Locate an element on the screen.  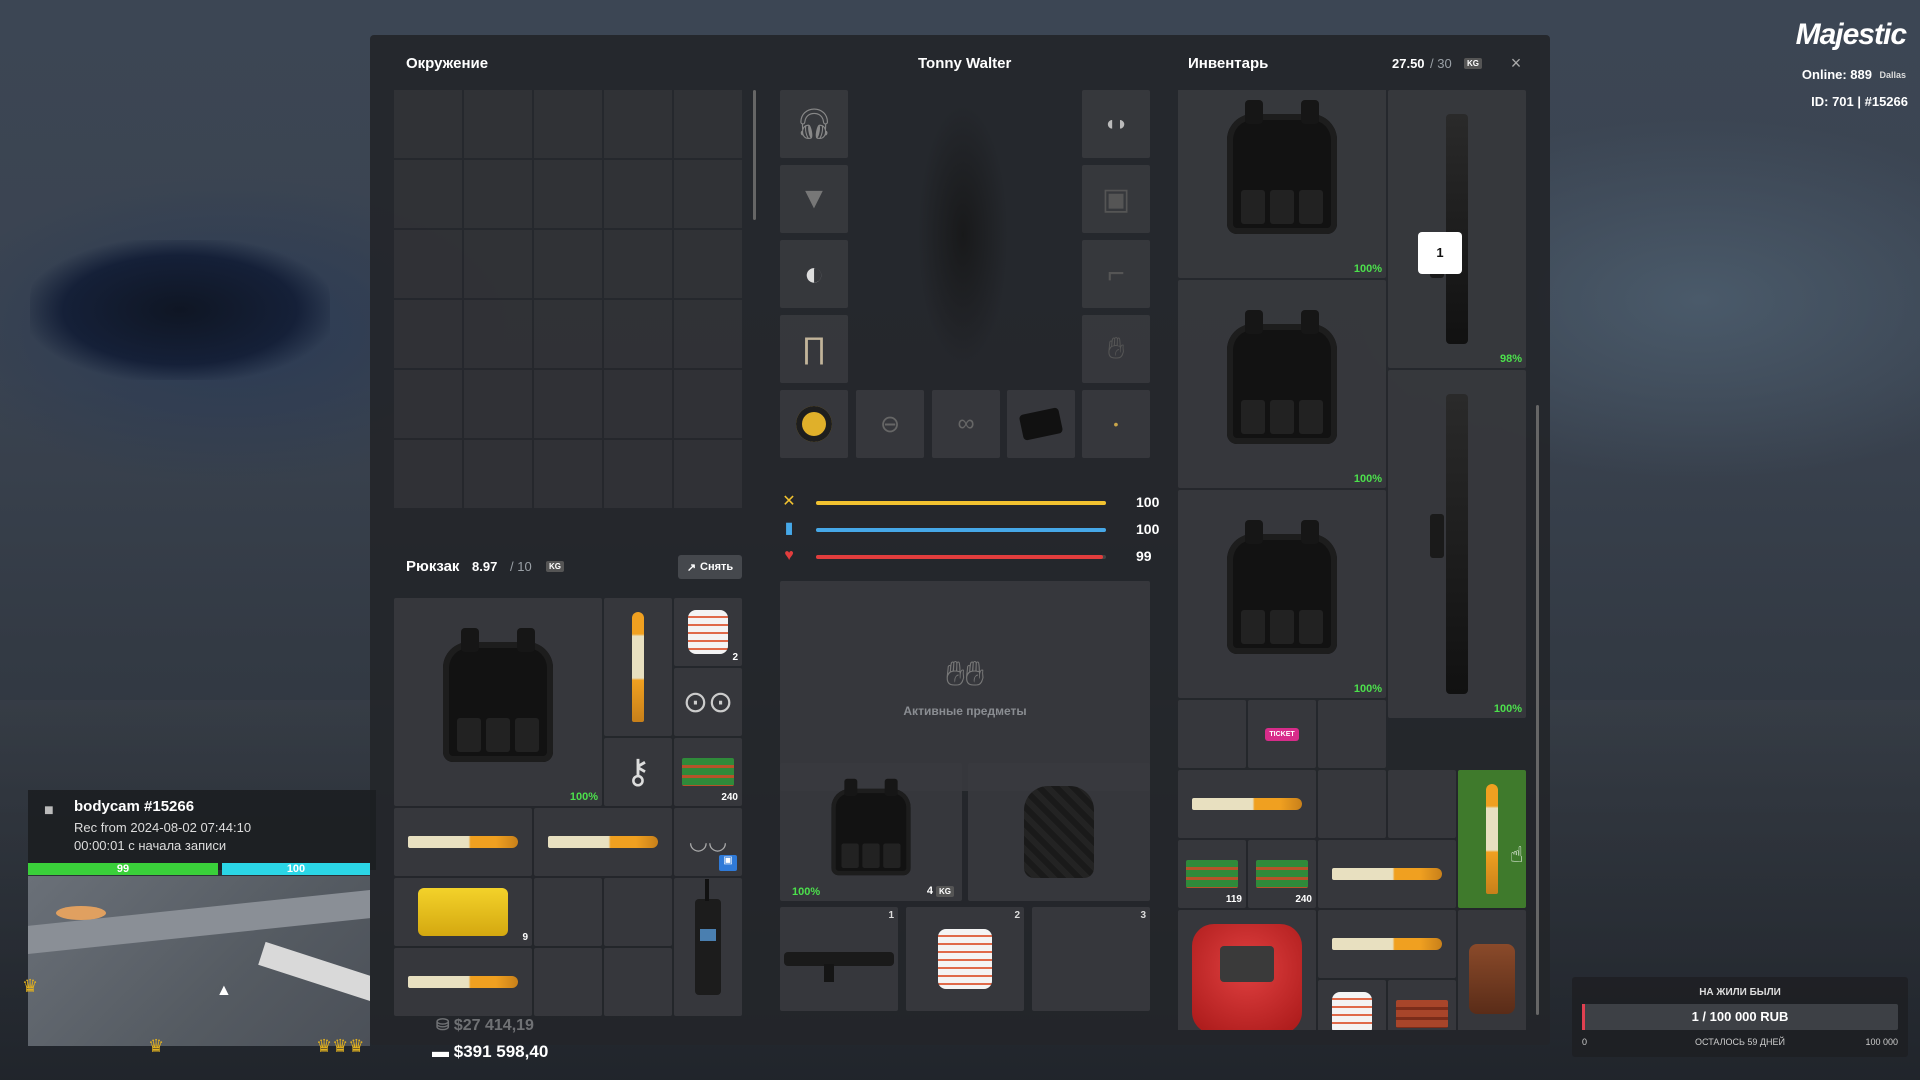
backpack-slot-rocket-h3 is located at coordinates (463, 982).